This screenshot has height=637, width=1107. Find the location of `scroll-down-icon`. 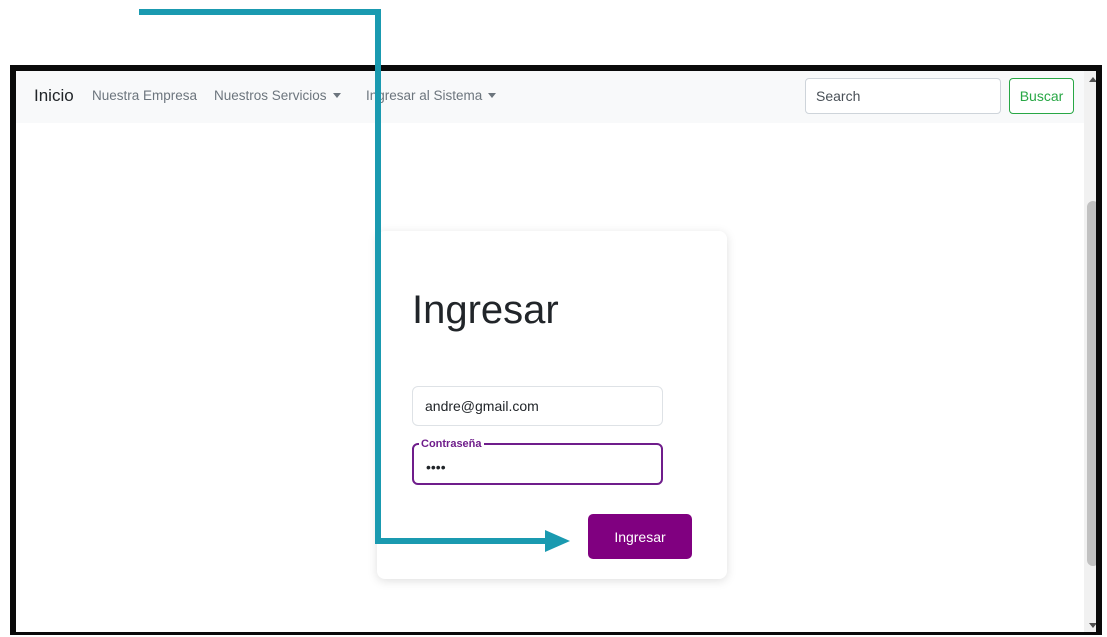

scroll-down-icon is located at coordinates (1092, 625).